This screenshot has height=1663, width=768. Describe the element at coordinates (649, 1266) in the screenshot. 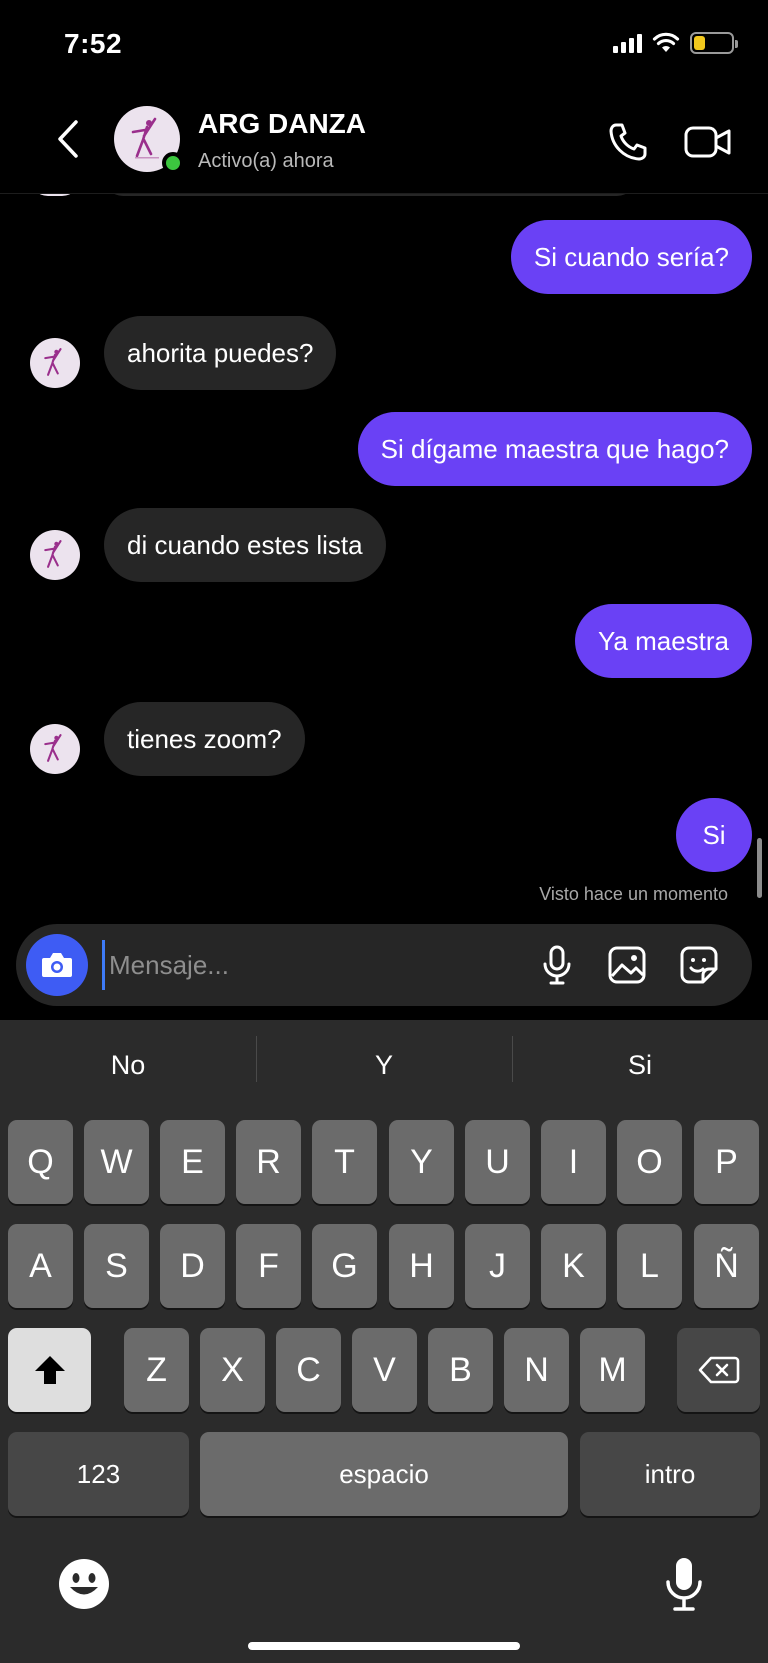

I see `key-l: L` at that location.